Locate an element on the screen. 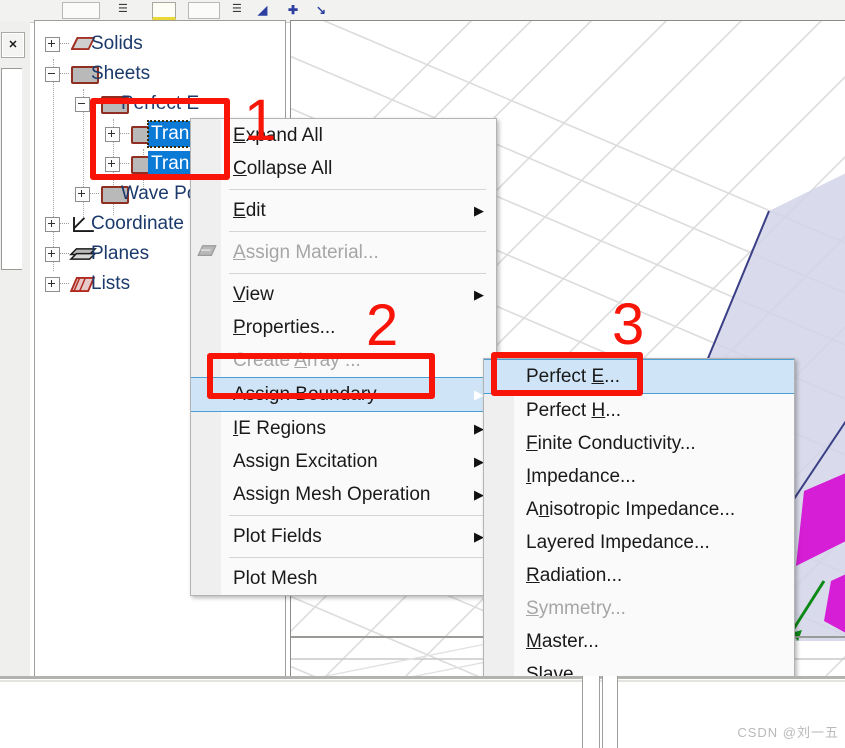  menu-item-collapse-all: Collapse All is located at coordinates (343, 168).